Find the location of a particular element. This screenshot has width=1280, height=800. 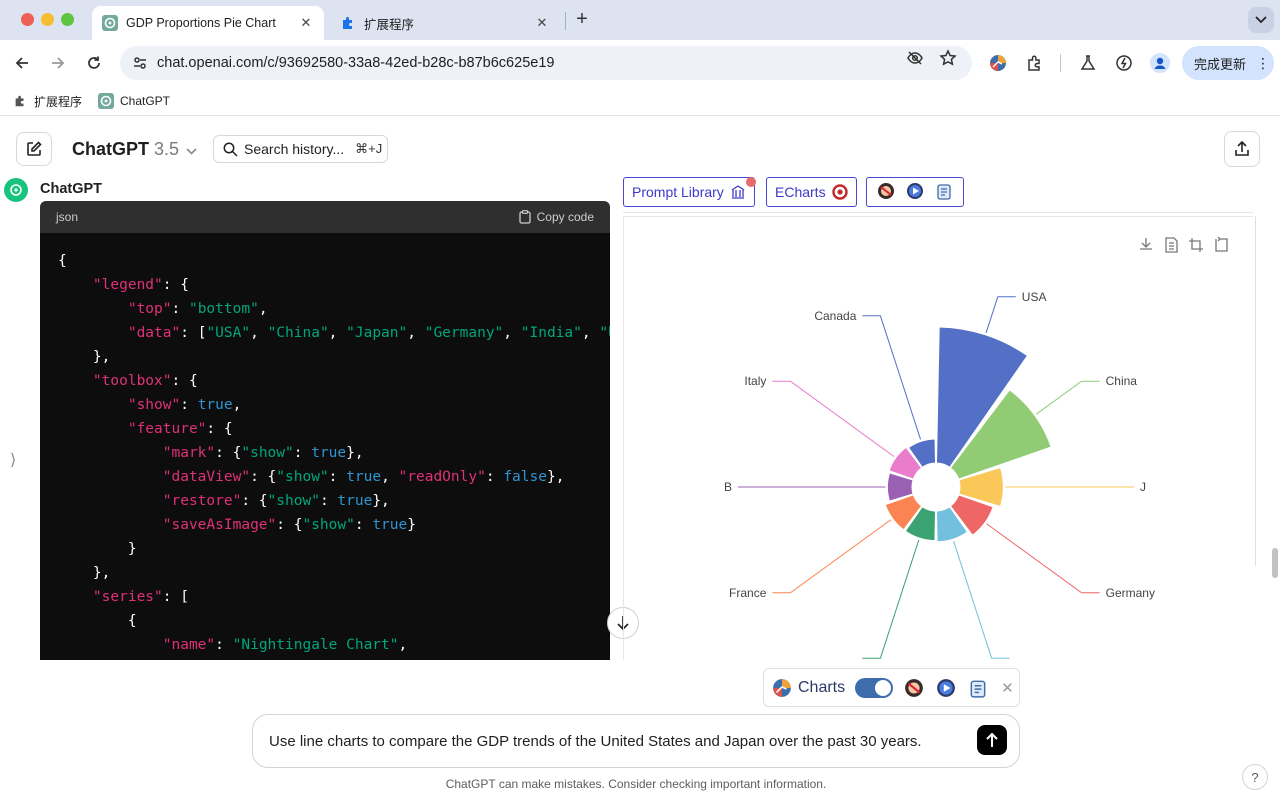

eye-off-icon is located at coordinates (915, 58).